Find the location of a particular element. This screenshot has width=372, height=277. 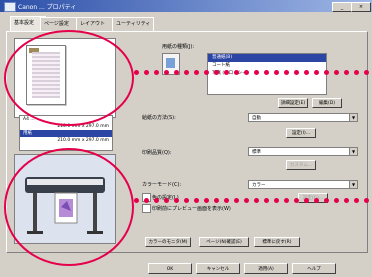

apply-button: 適用(A) is located at coordinates (266, 268).